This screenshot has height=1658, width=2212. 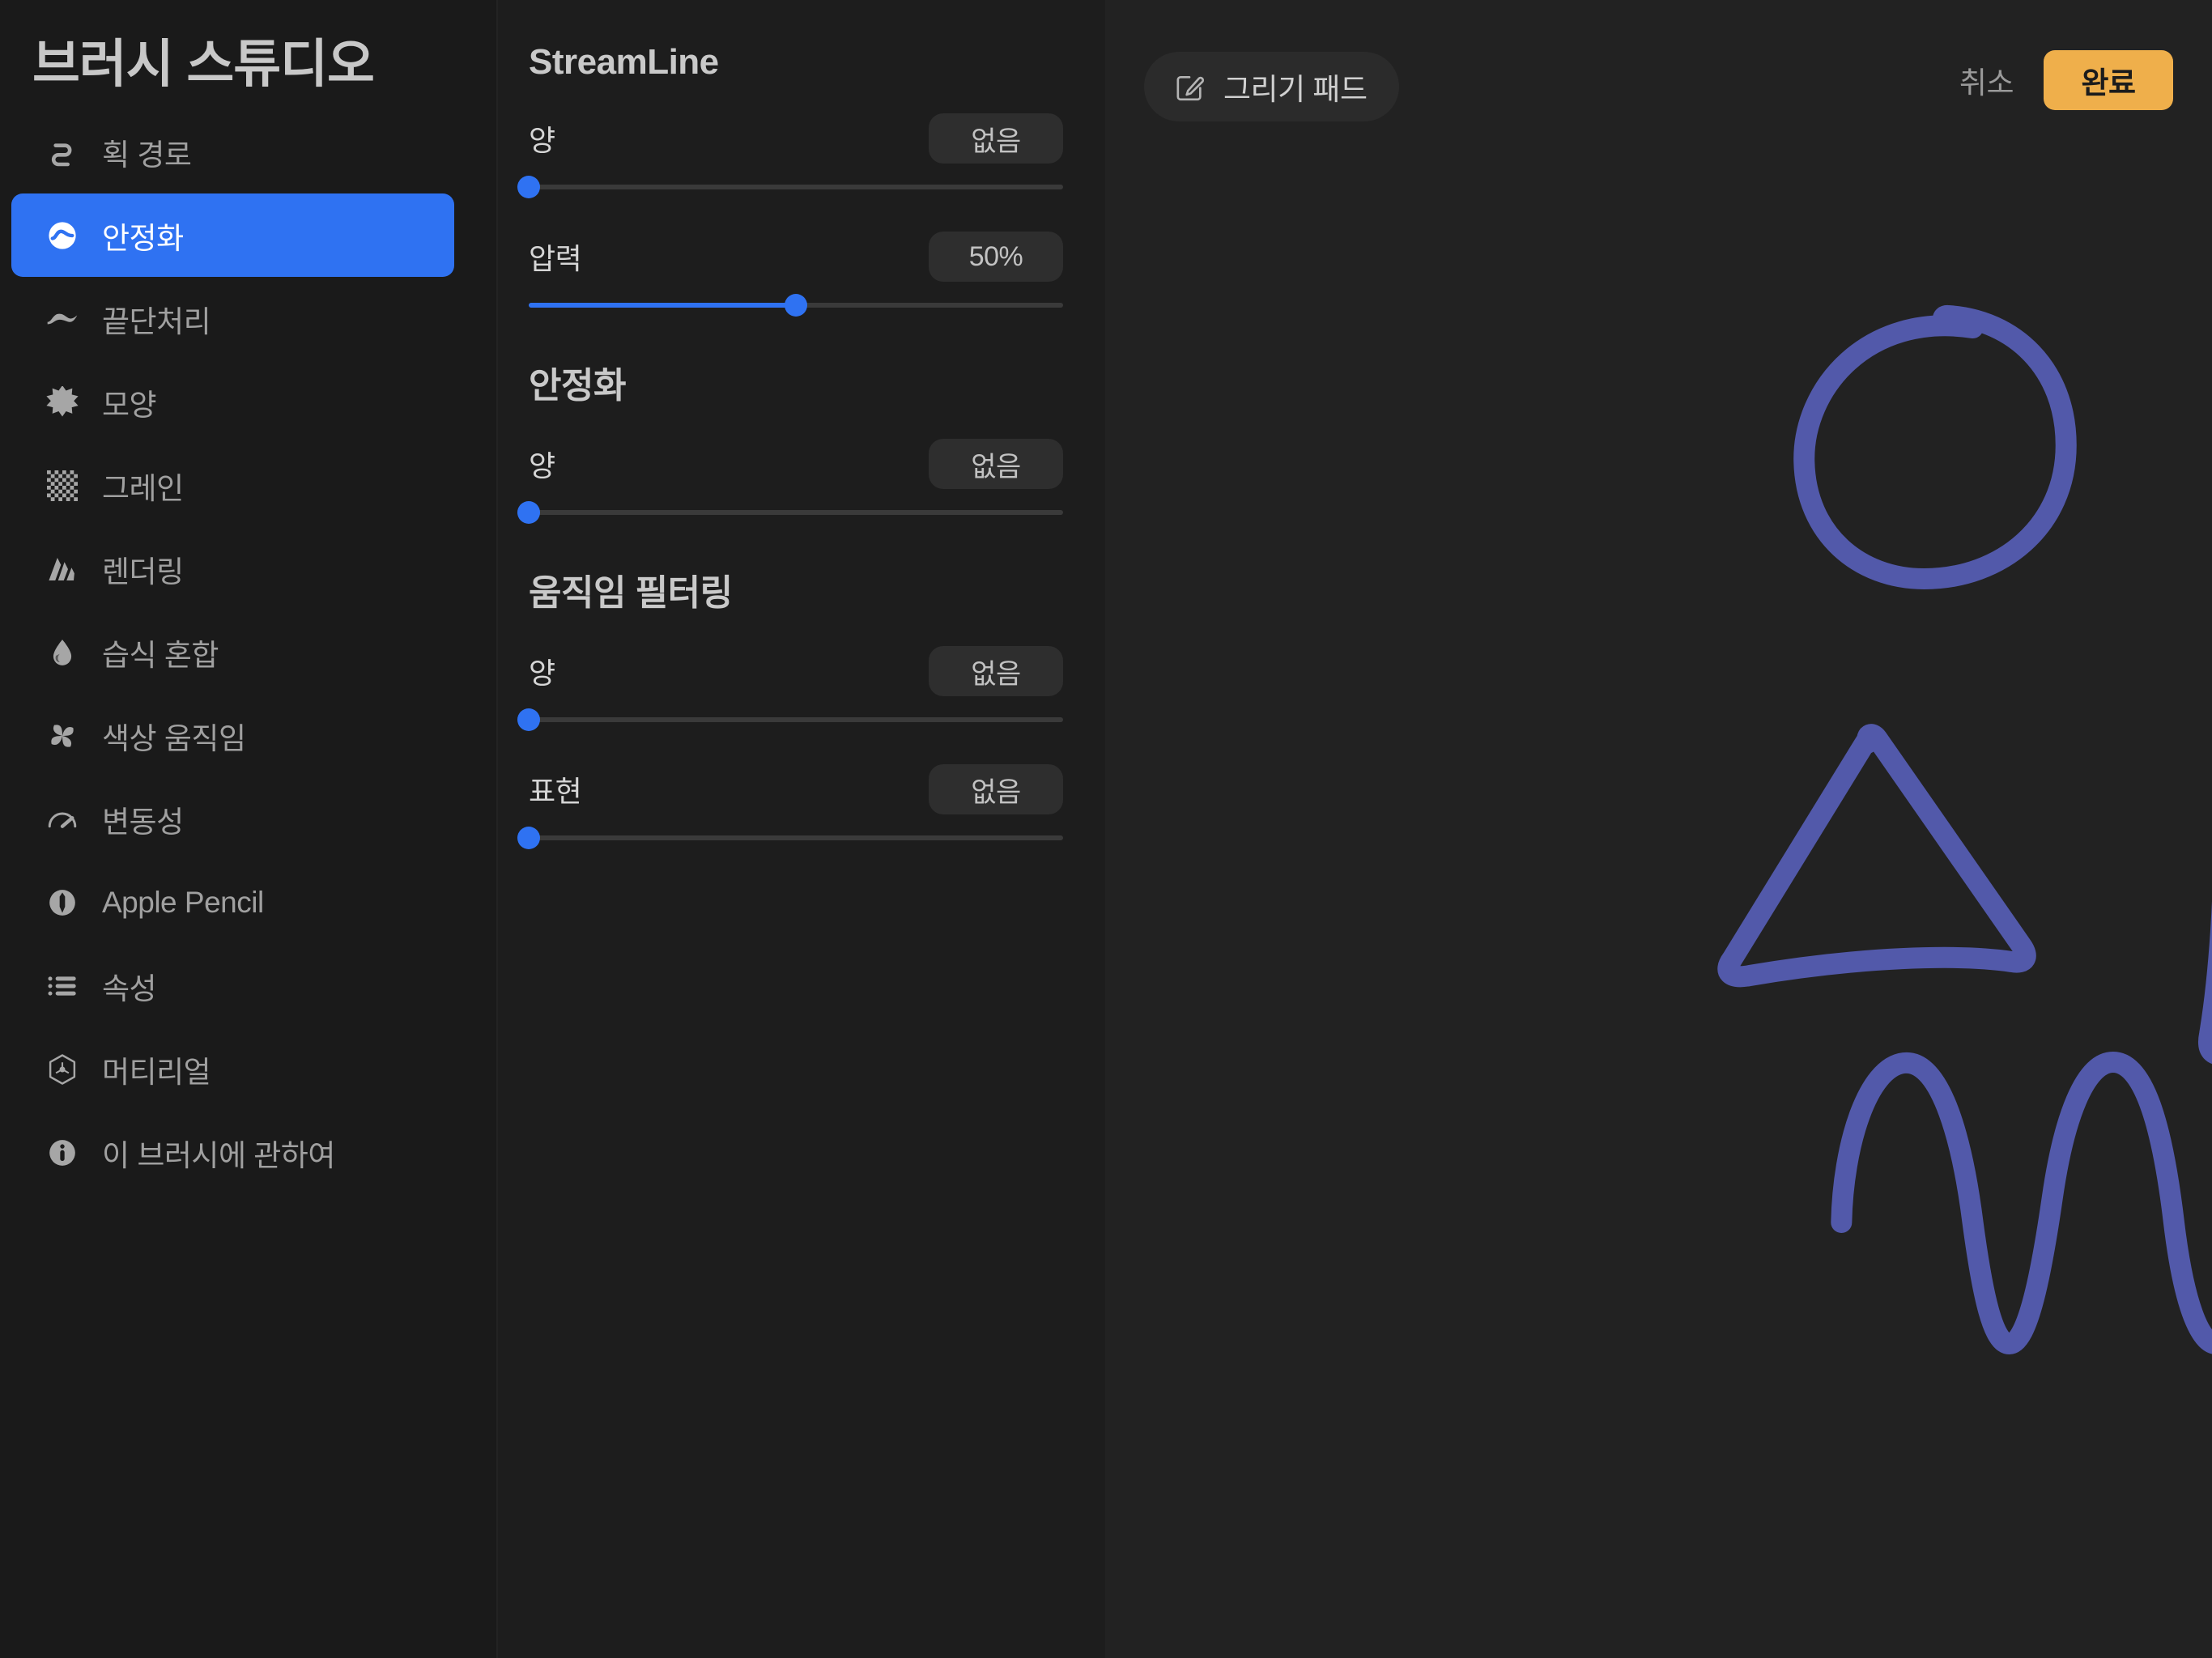 I want to click on sidebar-item-label: 속성, so click(x=130, y=988).